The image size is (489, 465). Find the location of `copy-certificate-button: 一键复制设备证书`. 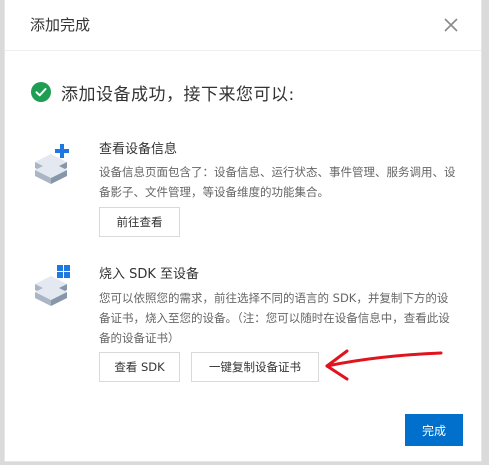

copy-certificate-button: 一键复制设备证书 is located at coordinates (255, 367).